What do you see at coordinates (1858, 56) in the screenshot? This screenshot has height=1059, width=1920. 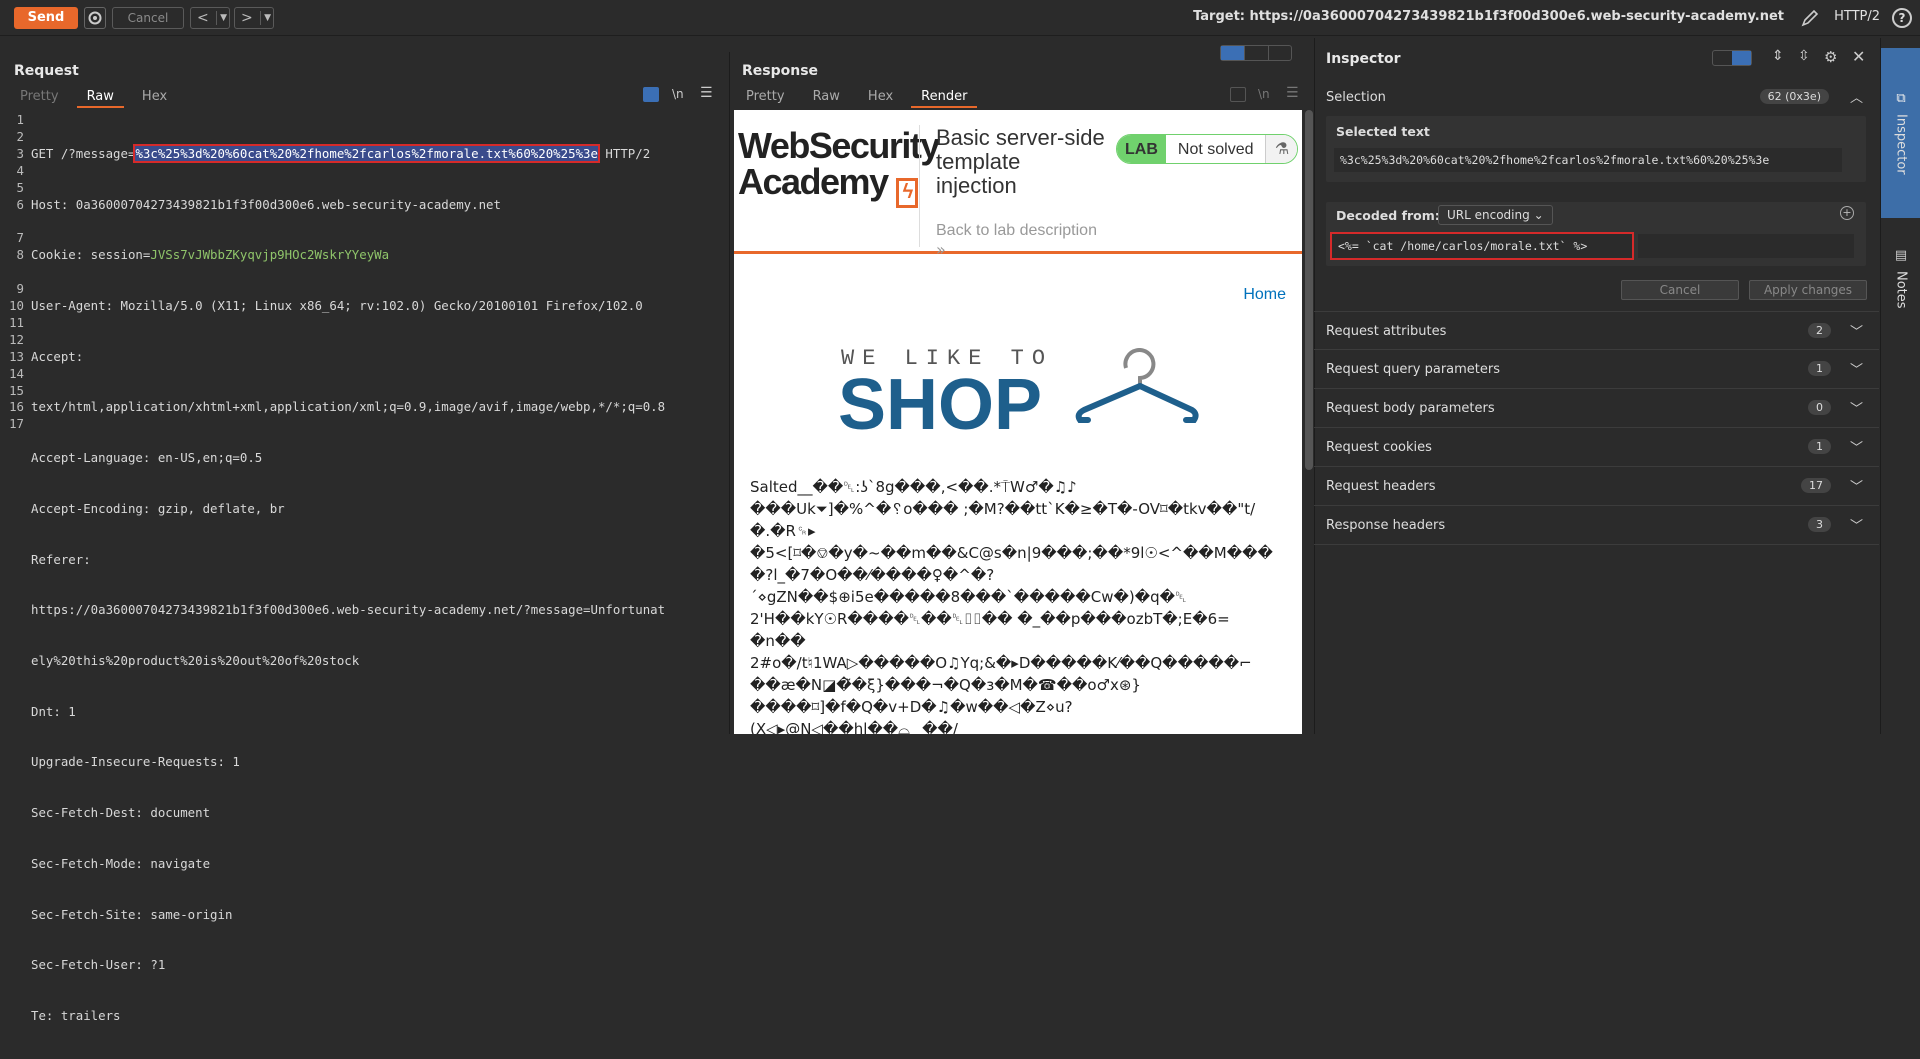 I see `close-icon: ✕` at bounding box center [1858, 56].